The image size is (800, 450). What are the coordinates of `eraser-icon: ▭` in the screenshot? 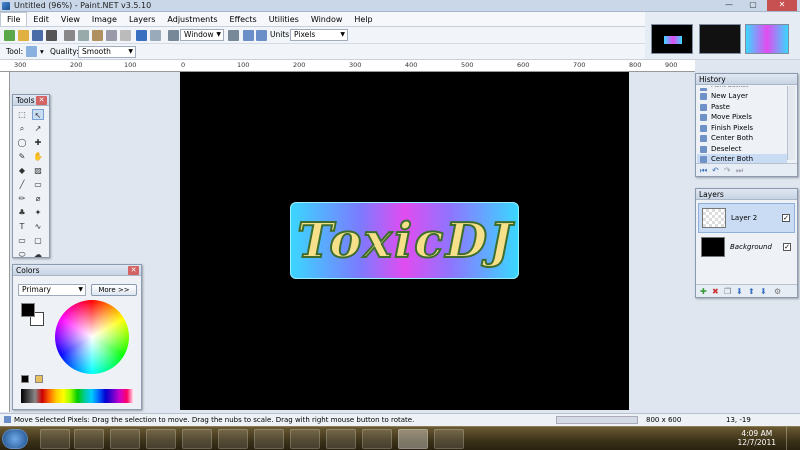 It's located at (38, 184).